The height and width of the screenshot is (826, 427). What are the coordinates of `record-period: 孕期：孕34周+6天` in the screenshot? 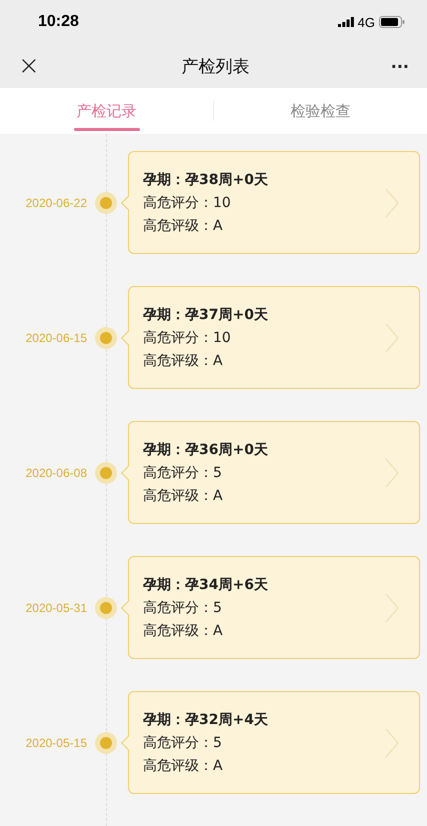 It's located at (205, 585).